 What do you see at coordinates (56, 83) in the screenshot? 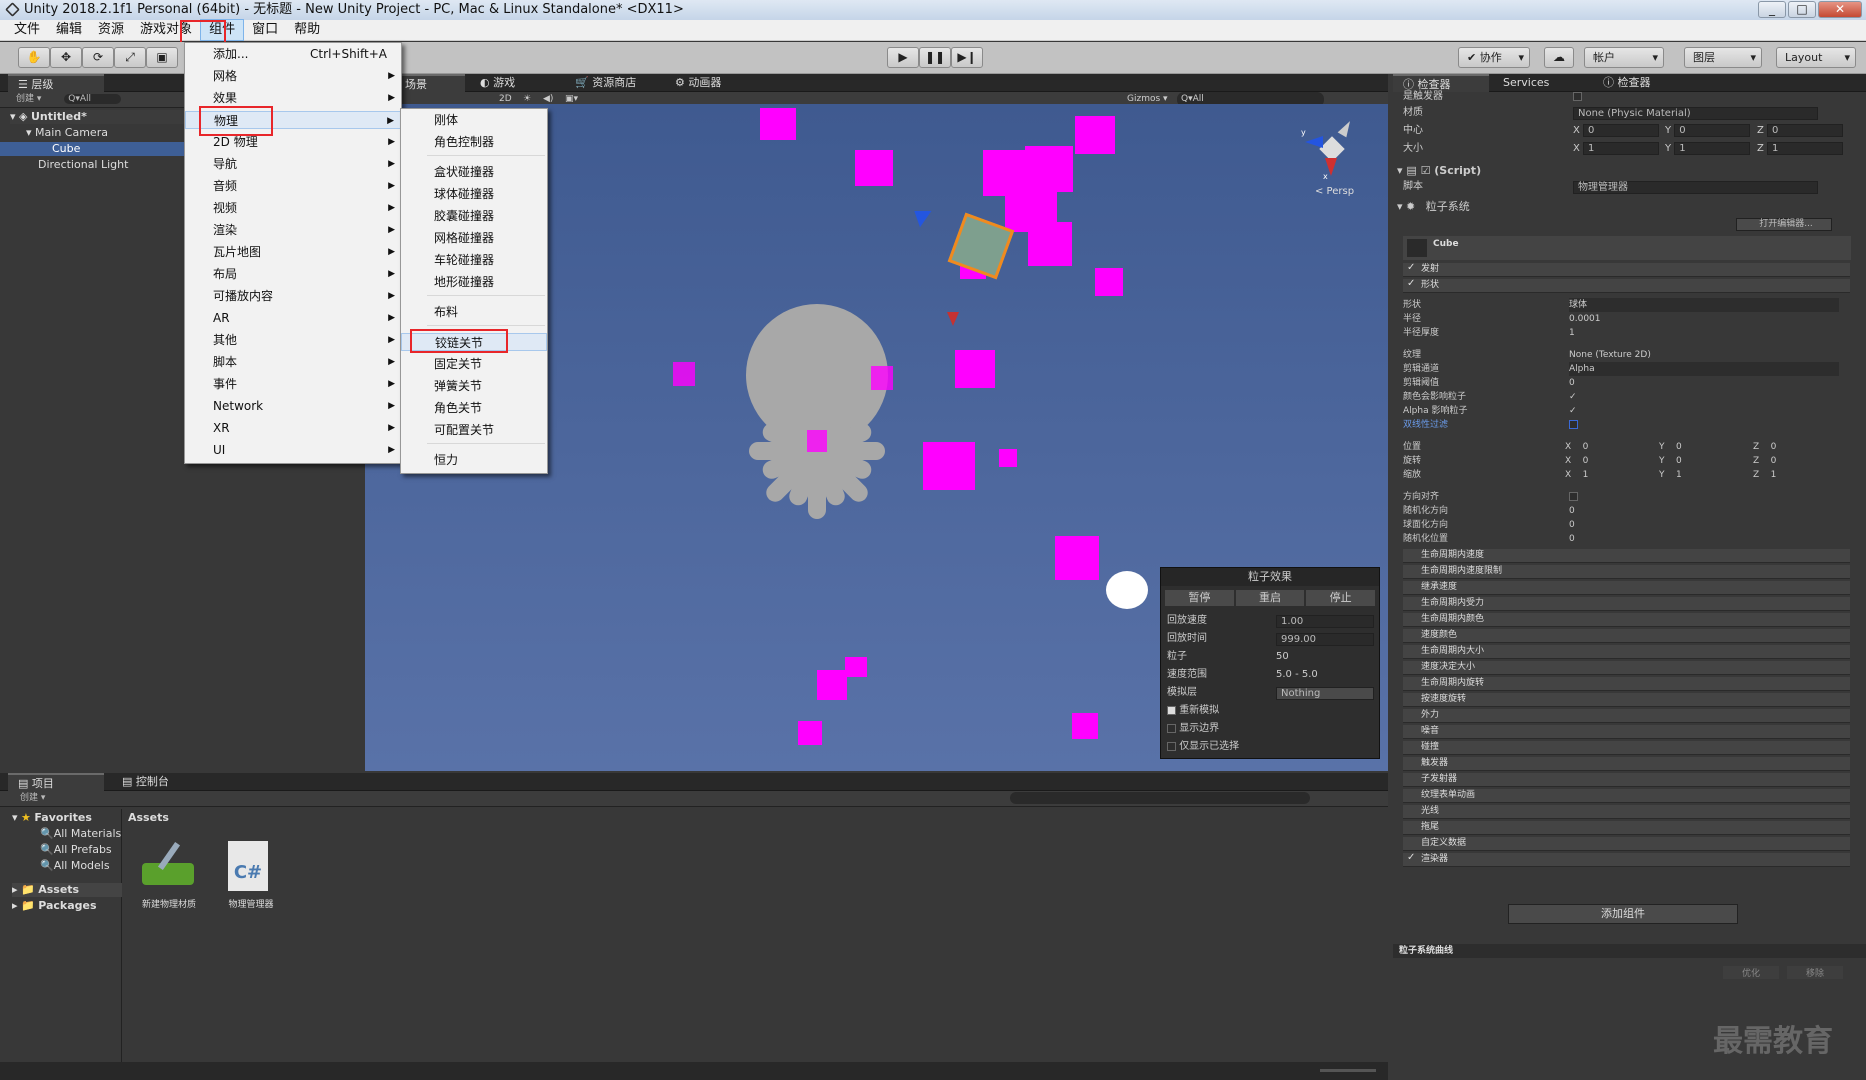
I see `tab-hierarchy: ☰ 层级` at bounding box center [56, 83].